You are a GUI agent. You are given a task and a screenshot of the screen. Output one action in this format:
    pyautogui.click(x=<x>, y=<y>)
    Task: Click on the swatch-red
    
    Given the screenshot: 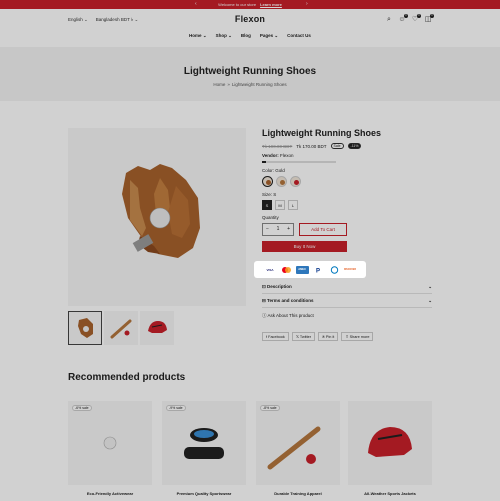 What is the action you would take?
    pyautogui.click(x=295, y=181)
    